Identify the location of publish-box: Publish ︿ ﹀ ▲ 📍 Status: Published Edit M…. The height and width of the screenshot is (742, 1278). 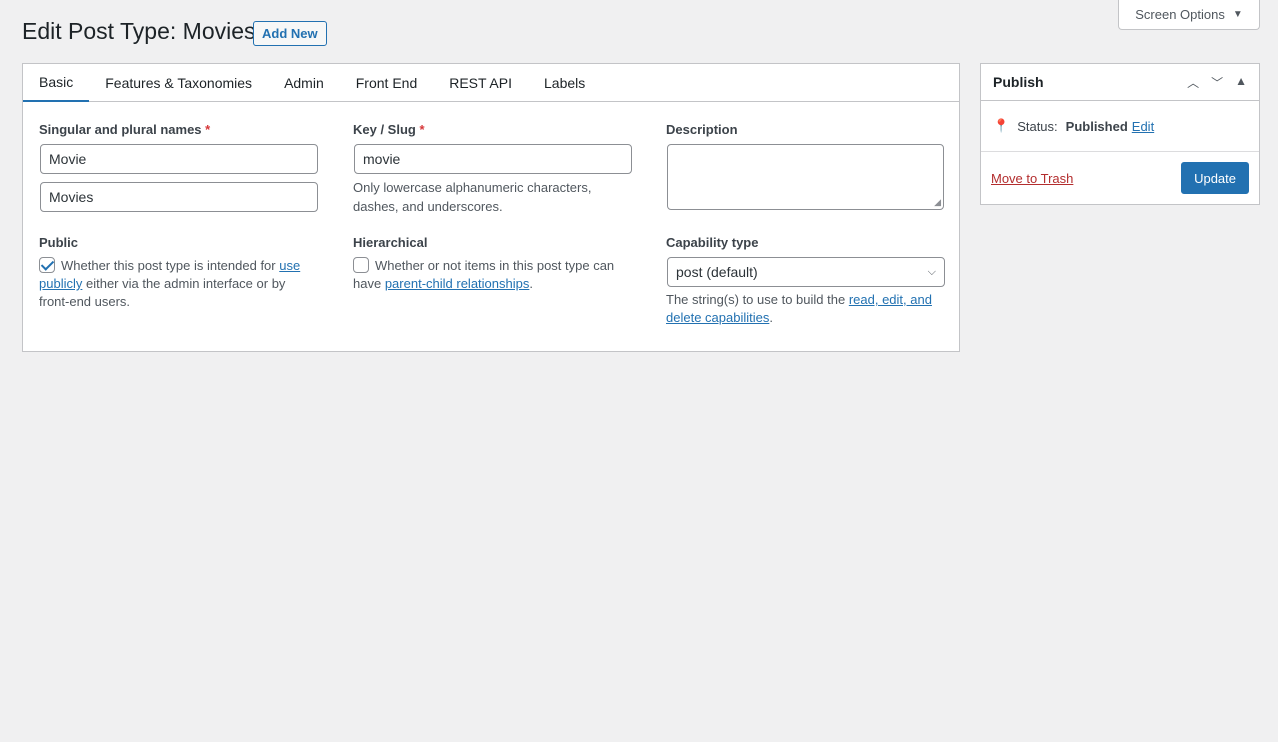
(1120, 134).